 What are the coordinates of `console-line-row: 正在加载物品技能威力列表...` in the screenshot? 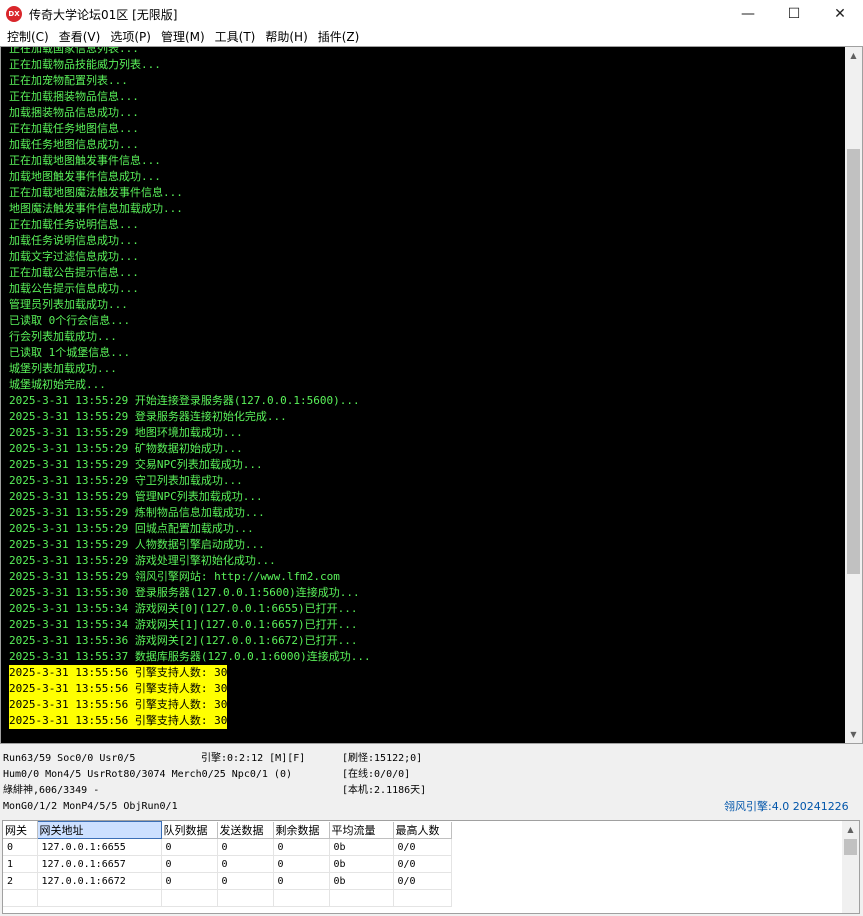 It's located at (190, 65).